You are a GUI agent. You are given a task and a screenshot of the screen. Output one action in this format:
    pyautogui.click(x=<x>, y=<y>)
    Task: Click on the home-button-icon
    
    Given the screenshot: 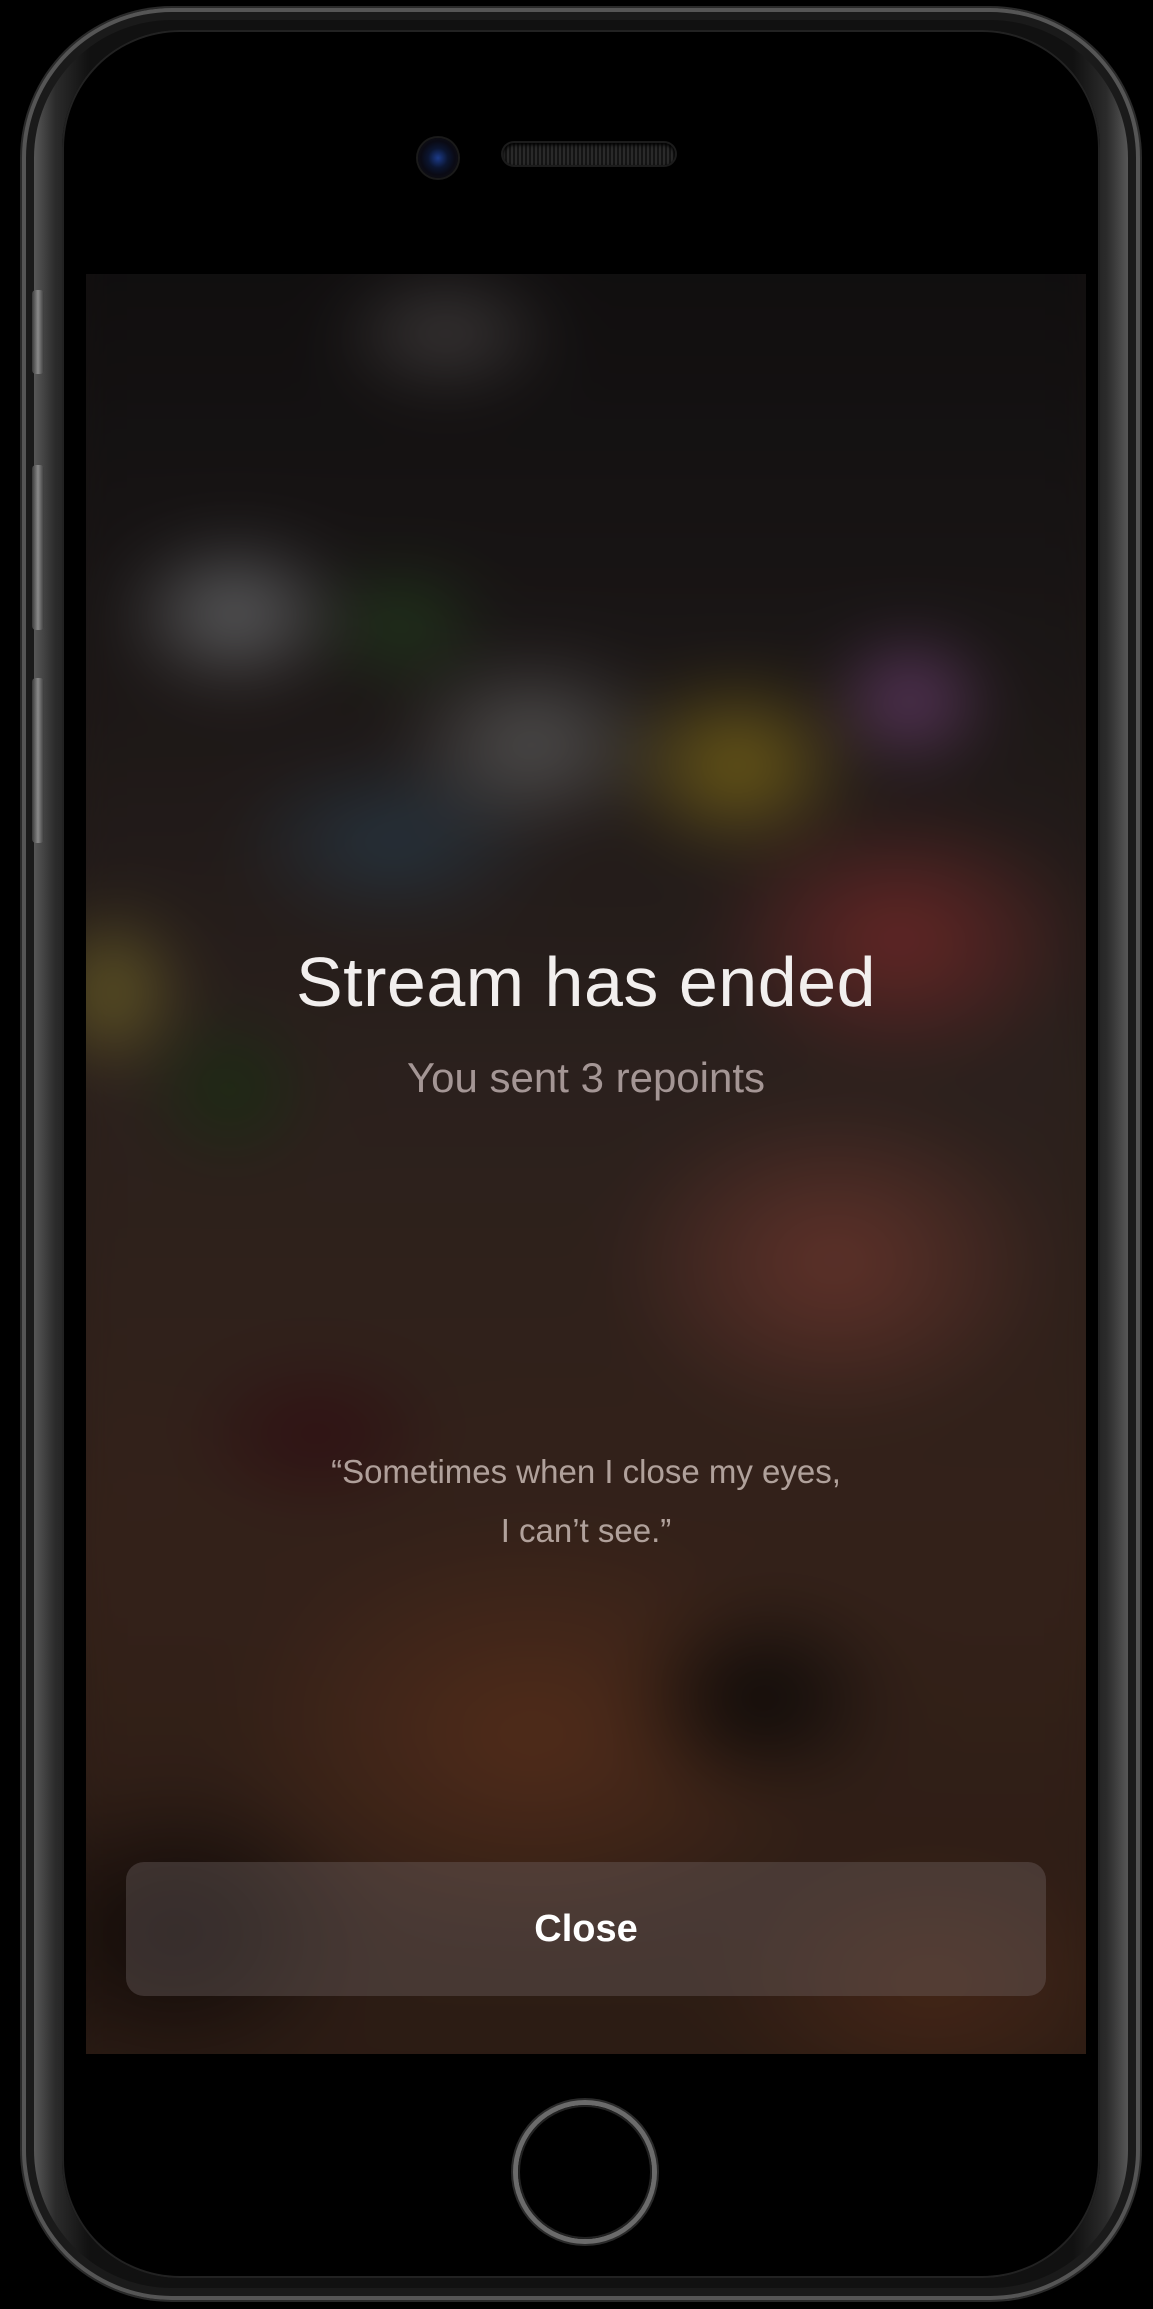 What is the action you would take?
    pyautogui.click(x=585, y=2172)
    